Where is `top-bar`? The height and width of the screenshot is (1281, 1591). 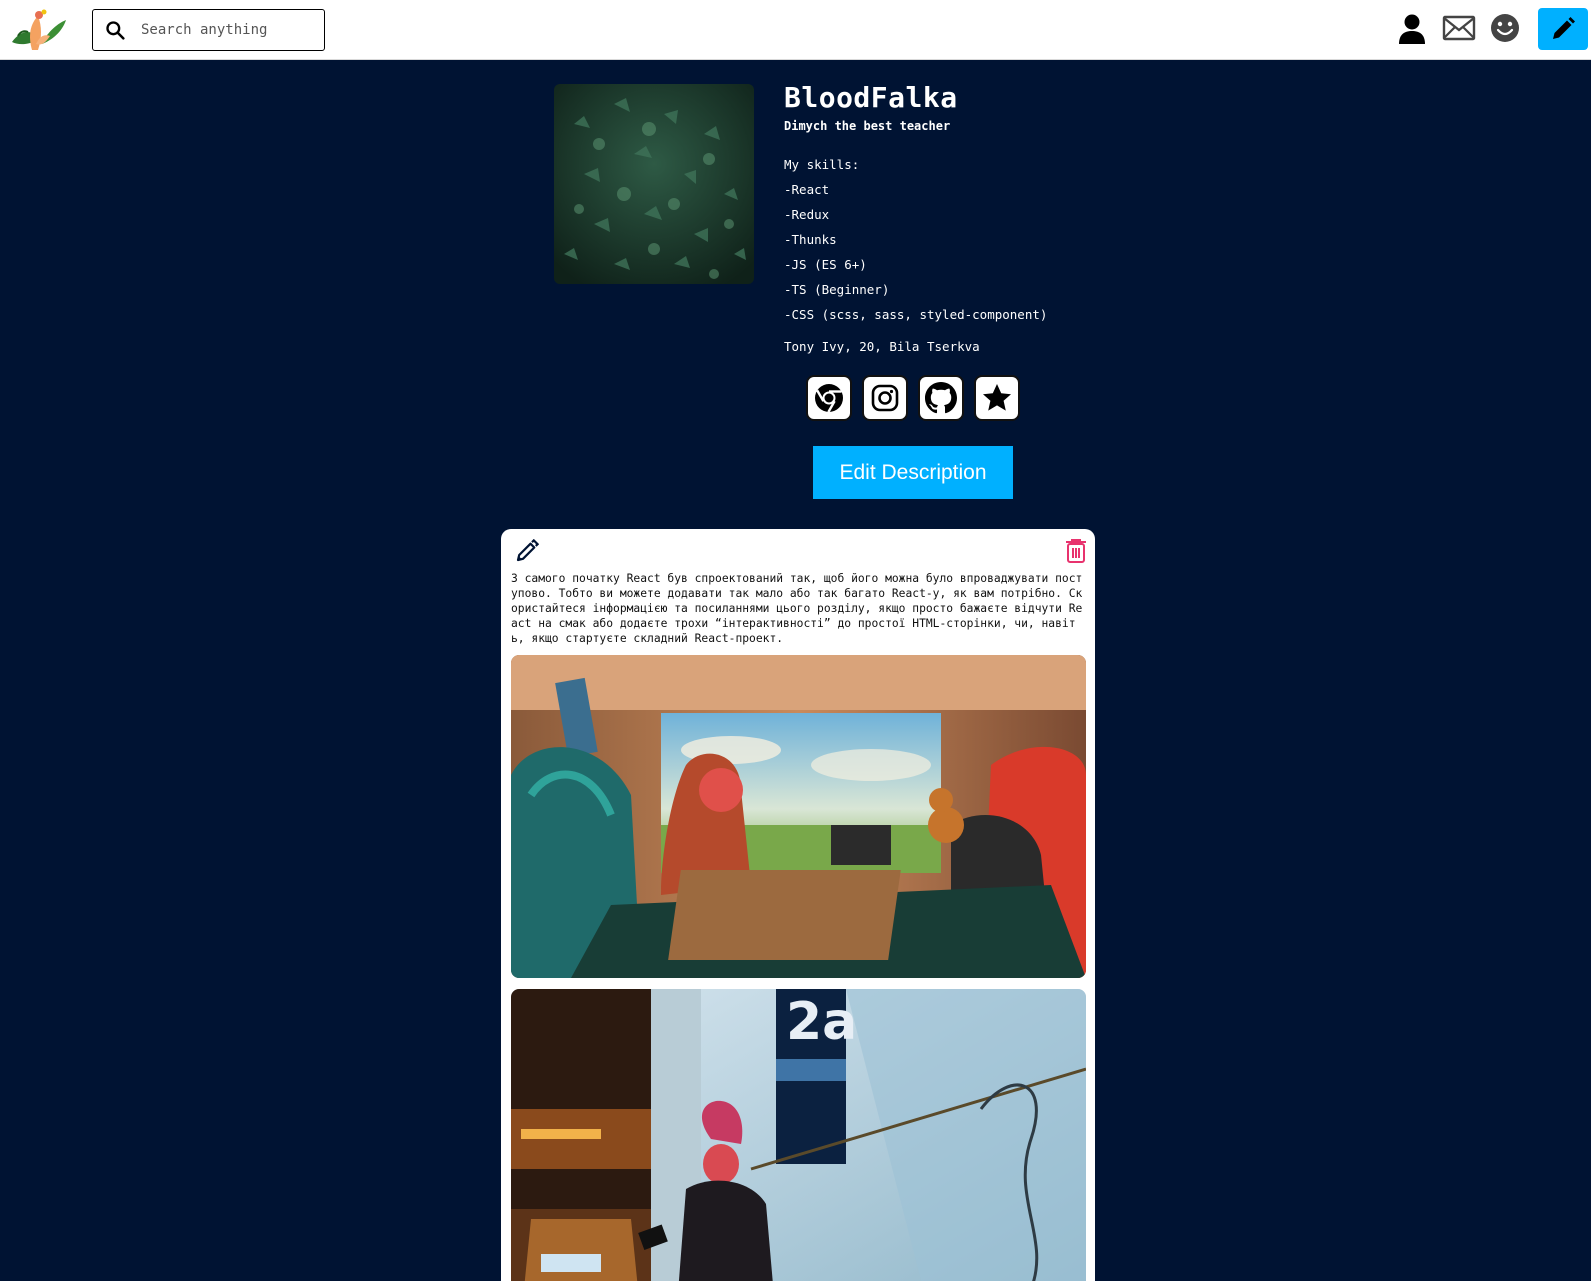
top-bar is located at coordinates (795, 30).